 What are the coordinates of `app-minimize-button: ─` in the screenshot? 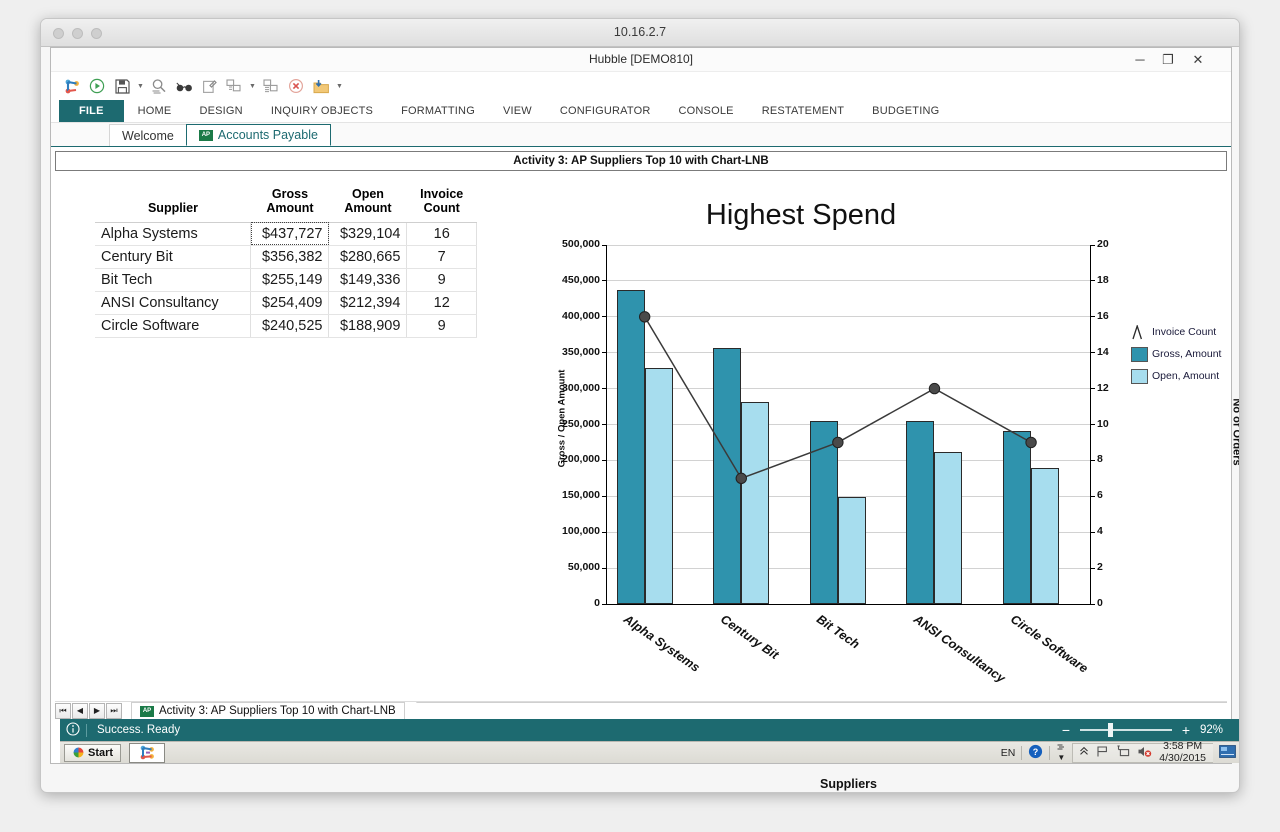 It's located at (1140, 60).